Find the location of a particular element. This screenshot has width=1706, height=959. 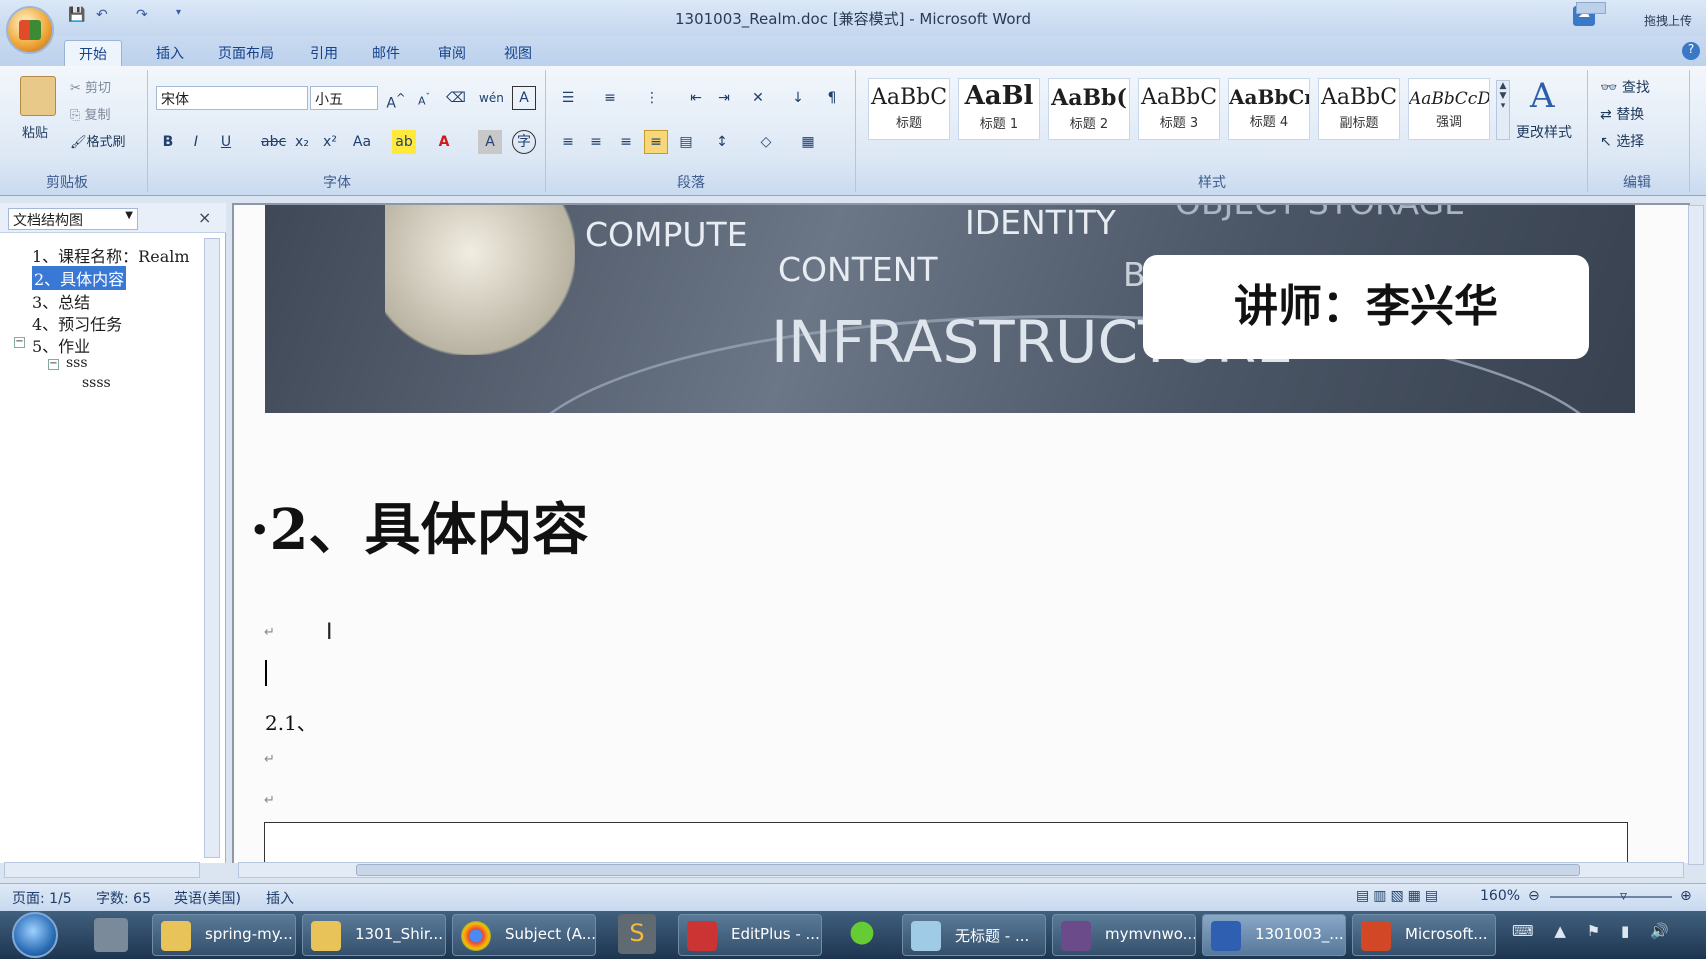

upload-button: 拖拽上传 is located at coordinates (1668, 20).